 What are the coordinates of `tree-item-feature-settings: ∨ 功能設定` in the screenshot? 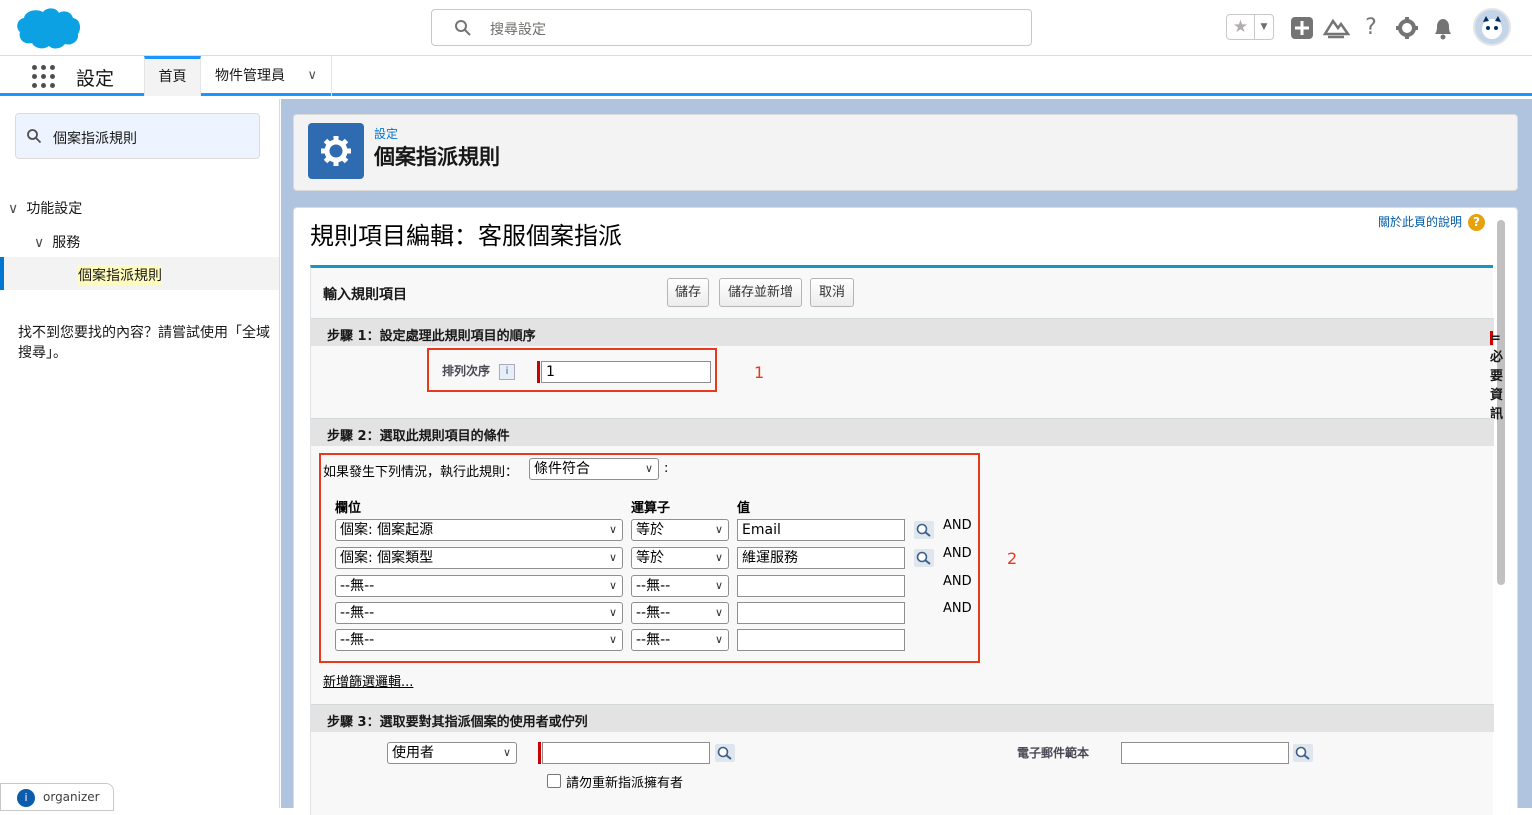 It's located at (45, 208).